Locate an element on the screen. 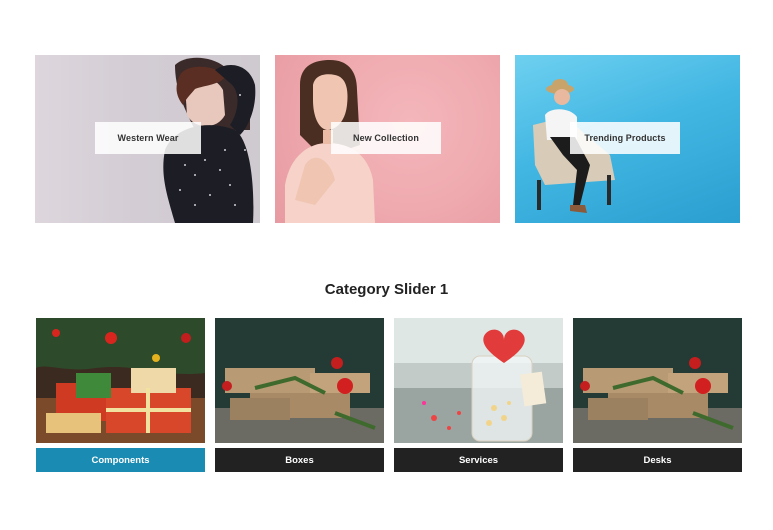 This screenshot has height=530, width=773. category-button: Boxes is located at coordinates (299, 460).